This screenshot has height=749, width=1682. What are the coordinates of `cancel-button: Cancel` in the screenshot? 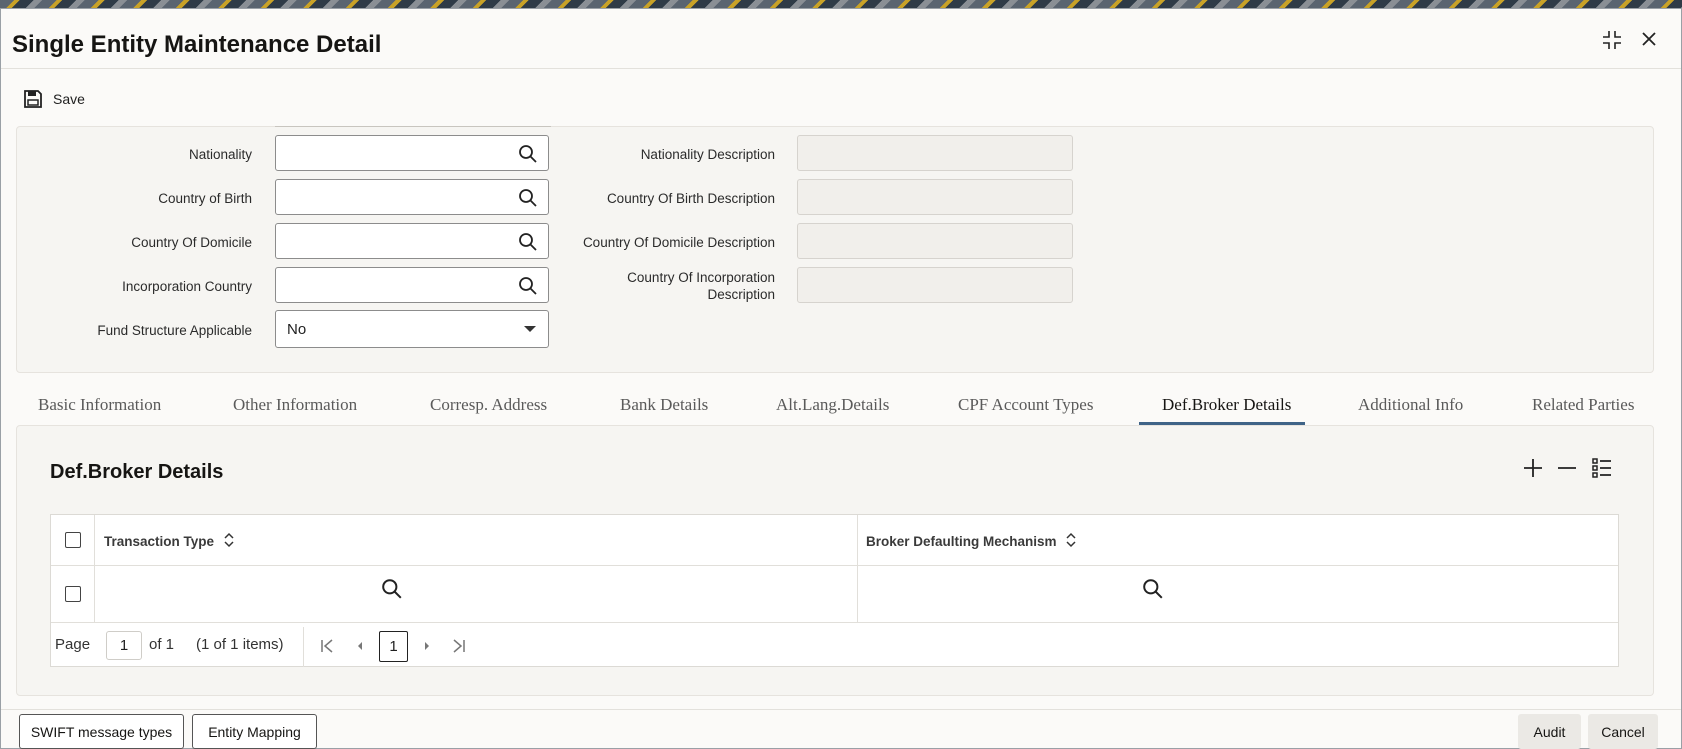 It's located at (1623, 731).